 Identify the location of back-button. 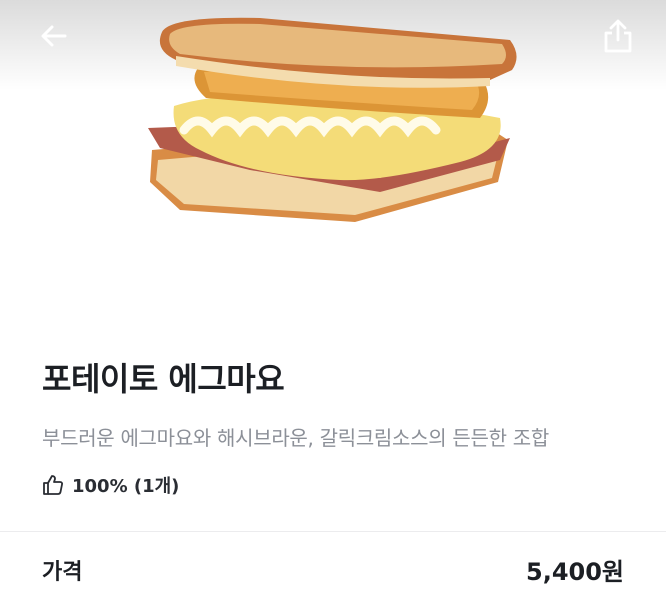
(54, 36).